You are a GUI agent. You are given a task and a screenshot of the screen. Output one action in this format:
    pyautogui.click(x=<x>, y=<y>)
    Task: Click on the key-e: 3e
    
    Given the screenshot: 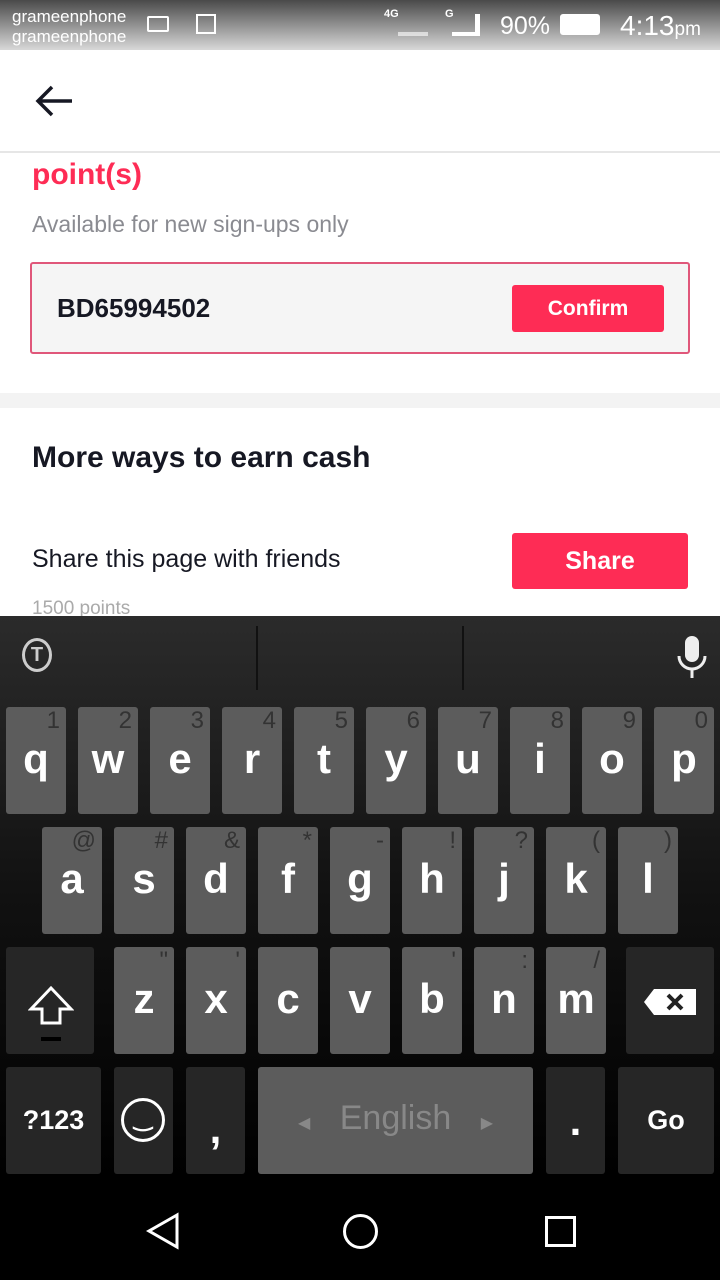 What is the action you would take?
    pyautogui.click(x=180, y=760)
    